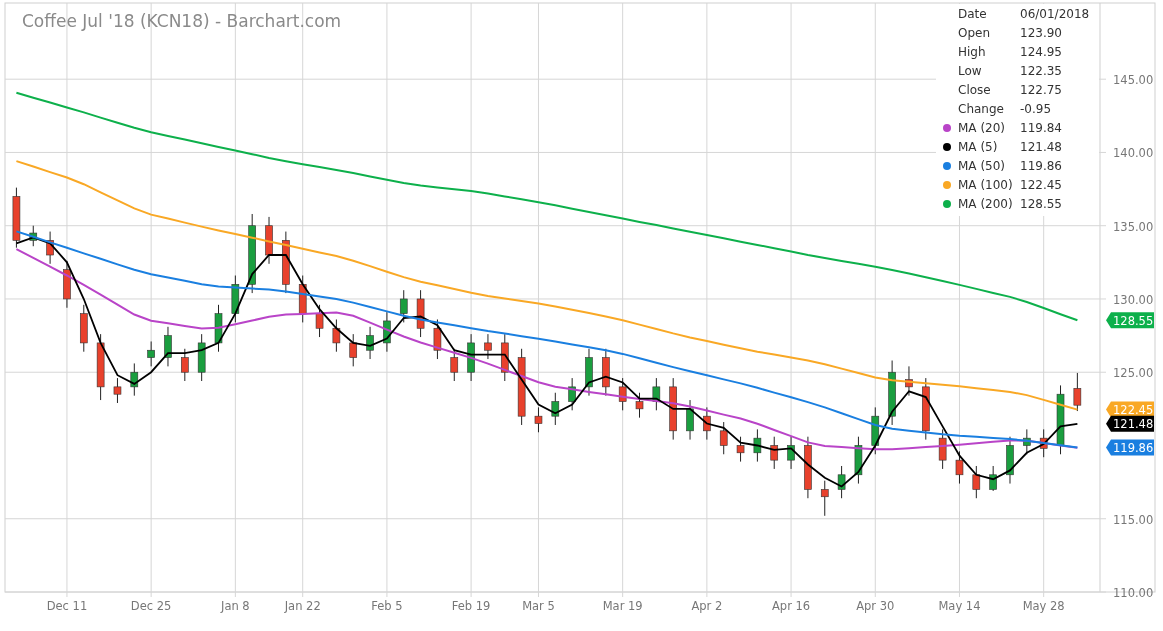 Image resolution: width=1163 pixels, height=631 pixels. What do you see at coordinates (791, 606) in the screenshot?
I see `axis-label: Apr 16` at bounding box center [791, 606].